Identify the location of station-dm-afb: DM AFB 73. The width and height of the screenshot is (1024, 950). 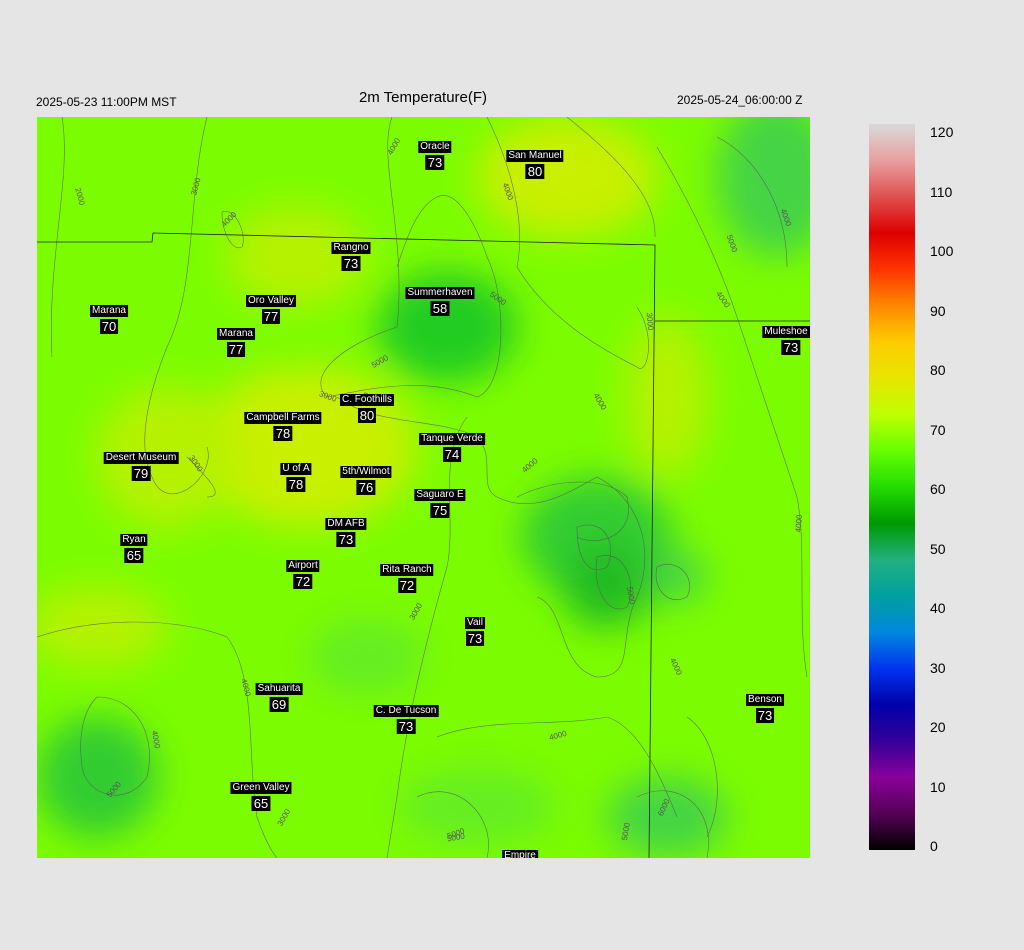
(346, 532).